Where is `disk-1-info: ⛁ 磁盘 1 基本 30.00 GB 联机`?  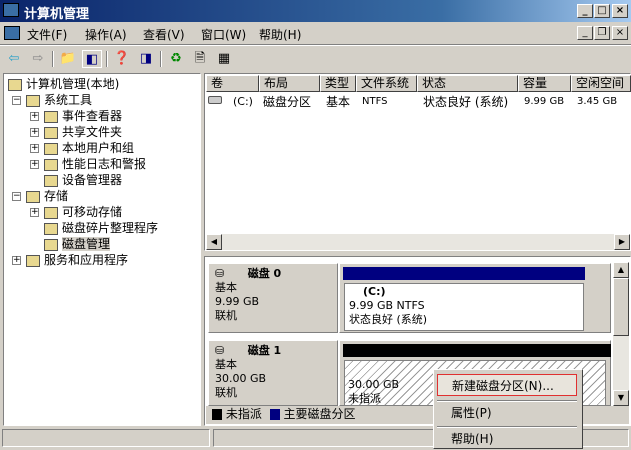 disk-1-info: ⛁ 磁盘 1 基本 30.00 GB 联机 is located at coordinates (273, 373).